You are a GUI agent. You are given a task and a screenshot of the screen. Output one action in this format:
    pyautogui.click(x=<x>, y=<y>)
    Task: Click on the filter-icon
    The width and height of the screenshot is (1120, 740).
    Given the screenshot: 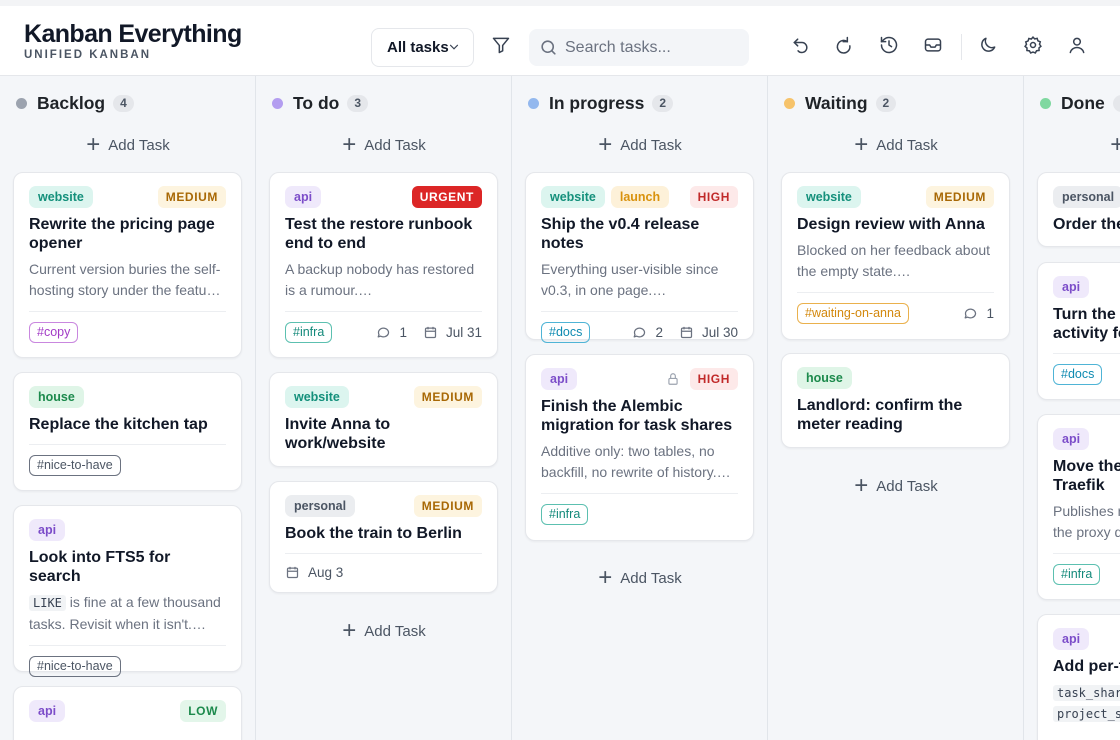 What is the action you would take?
    pyautogui.click(x=501, y=45)
    